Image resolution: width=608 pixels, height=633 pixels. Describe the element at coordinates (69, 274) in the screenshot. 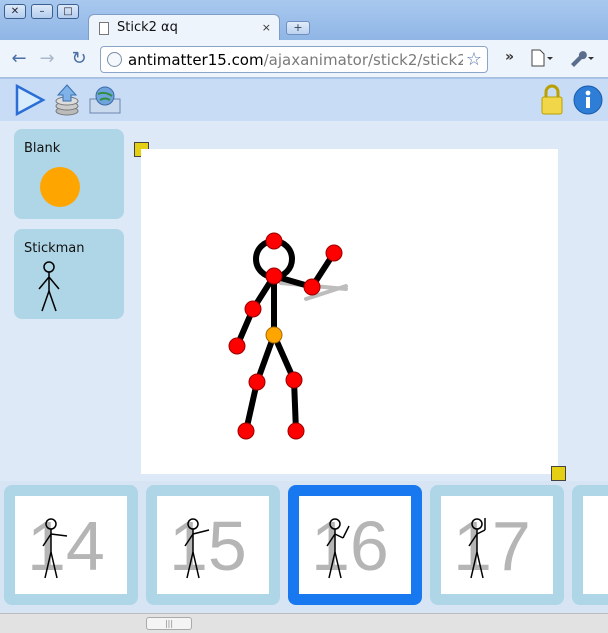

I see `library-item-stickman: Stickman` at that location.